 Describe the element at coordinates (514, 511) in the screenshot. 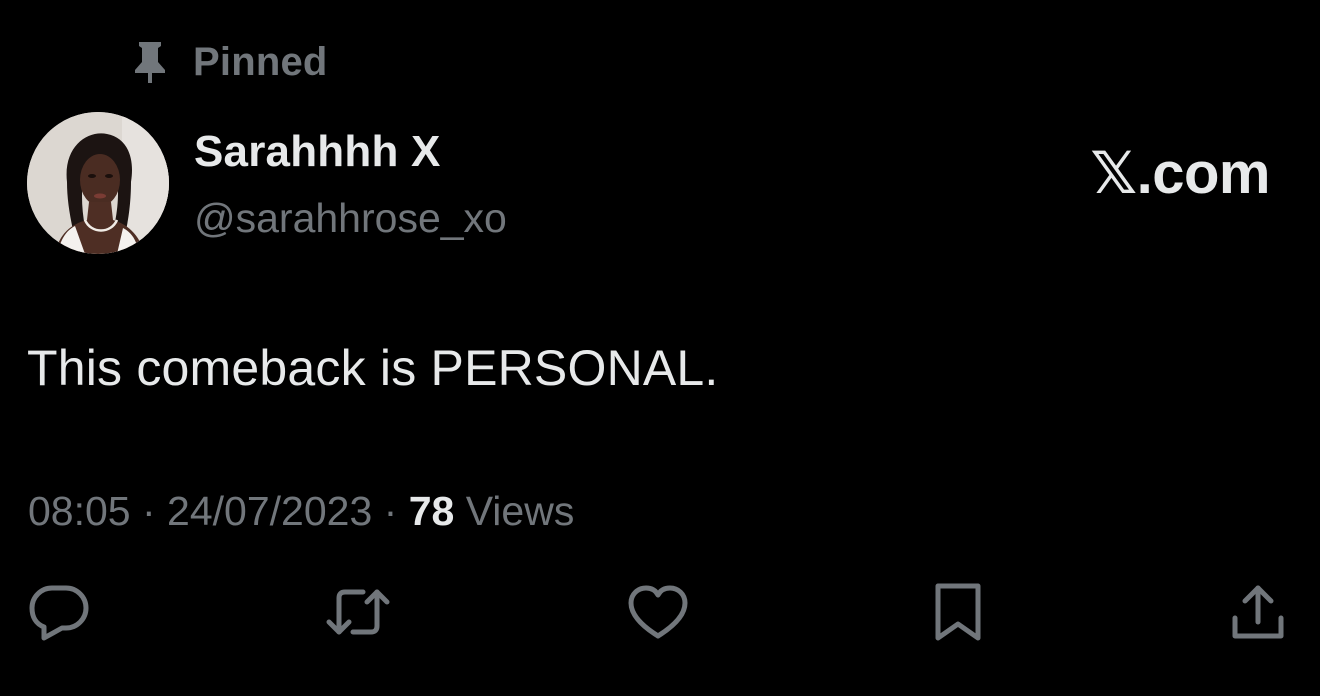

I see `views-label: Views` at that location.